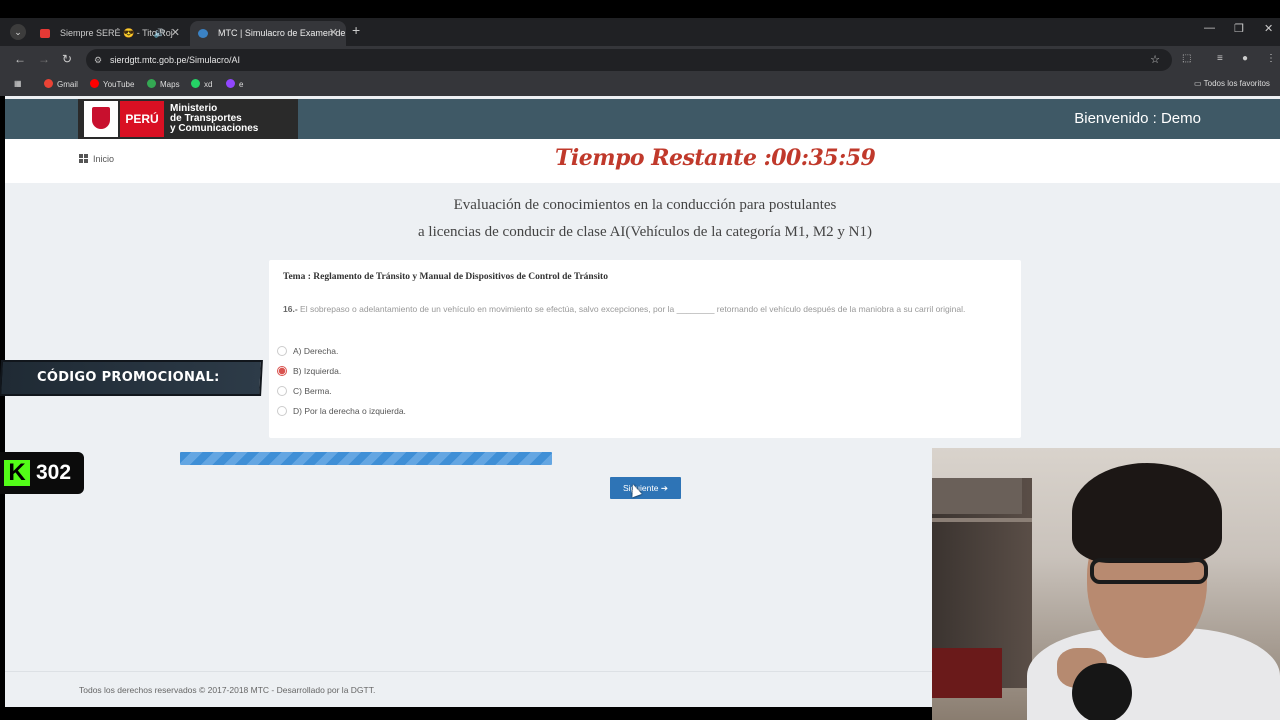  What do you see at coordinates (341, 411) in the screenshot?
I see `answer-option-d: D) Por la derecha o izquierda.` at bounding box center [341, 411].